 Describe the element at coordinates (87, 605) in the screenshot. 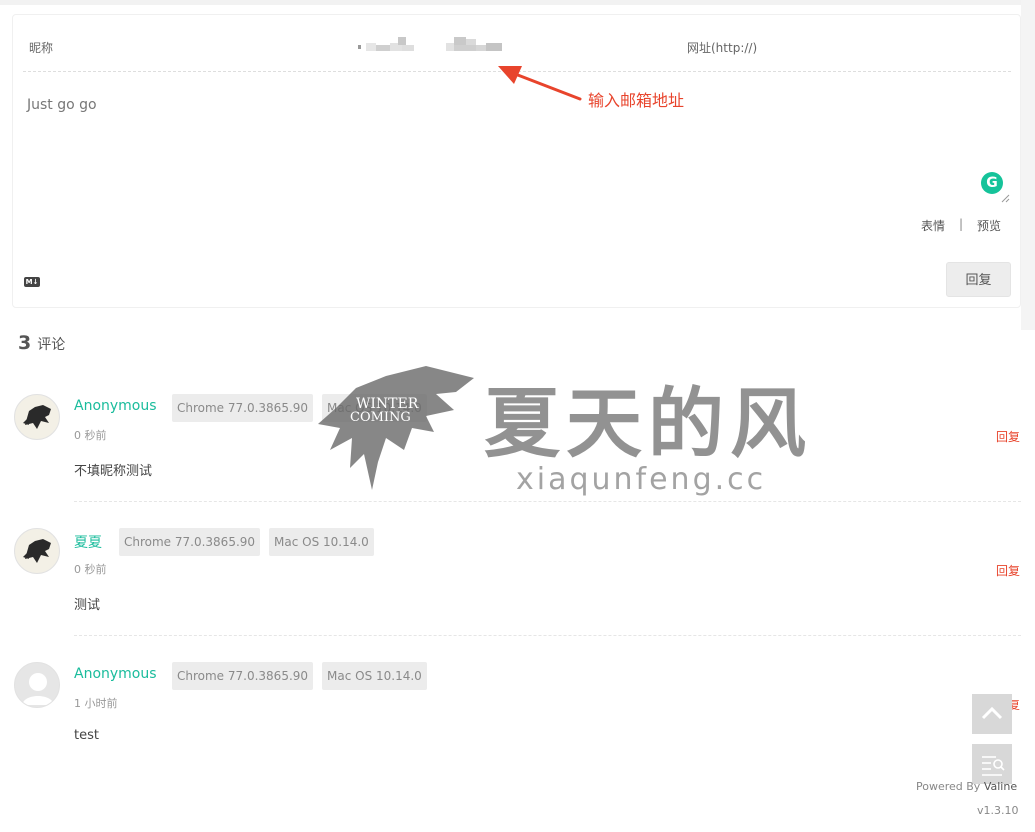

I see `comment-content: 测试` at that location.